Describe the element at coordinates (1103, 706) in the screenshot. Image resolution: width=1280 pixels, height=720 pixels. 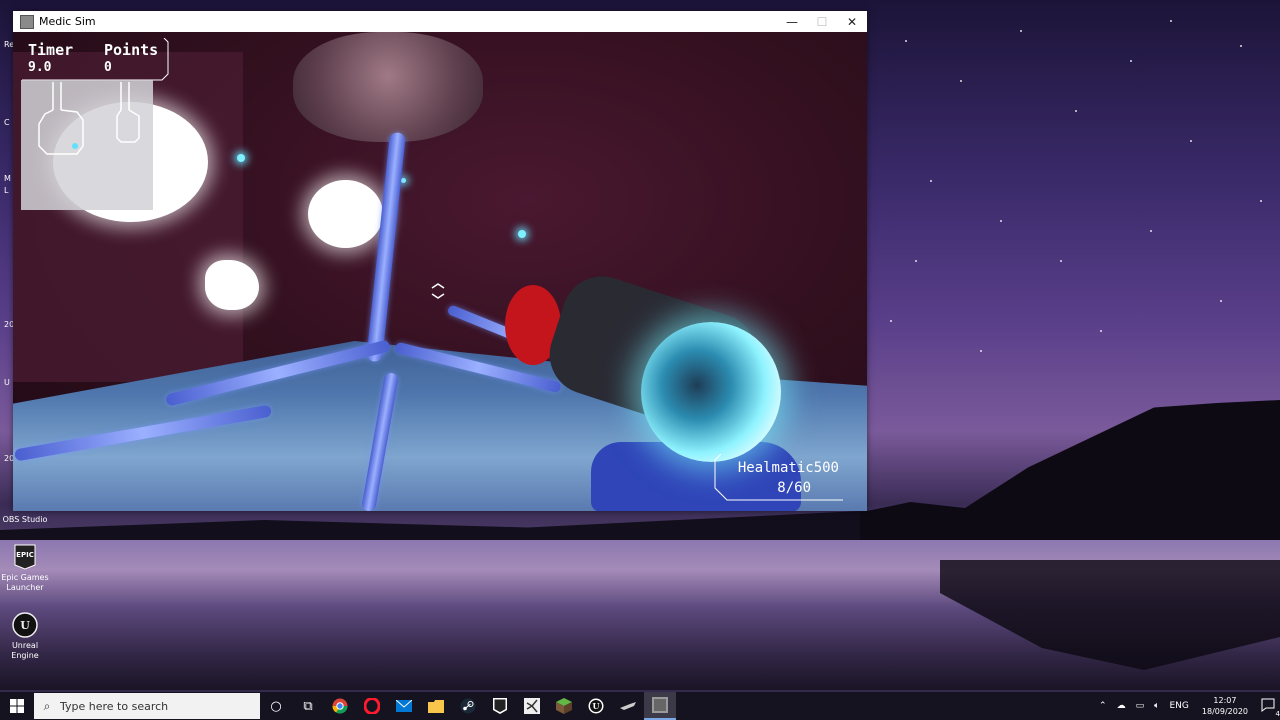
I see `show-hidden-icons-icon: ⌃` at that location.